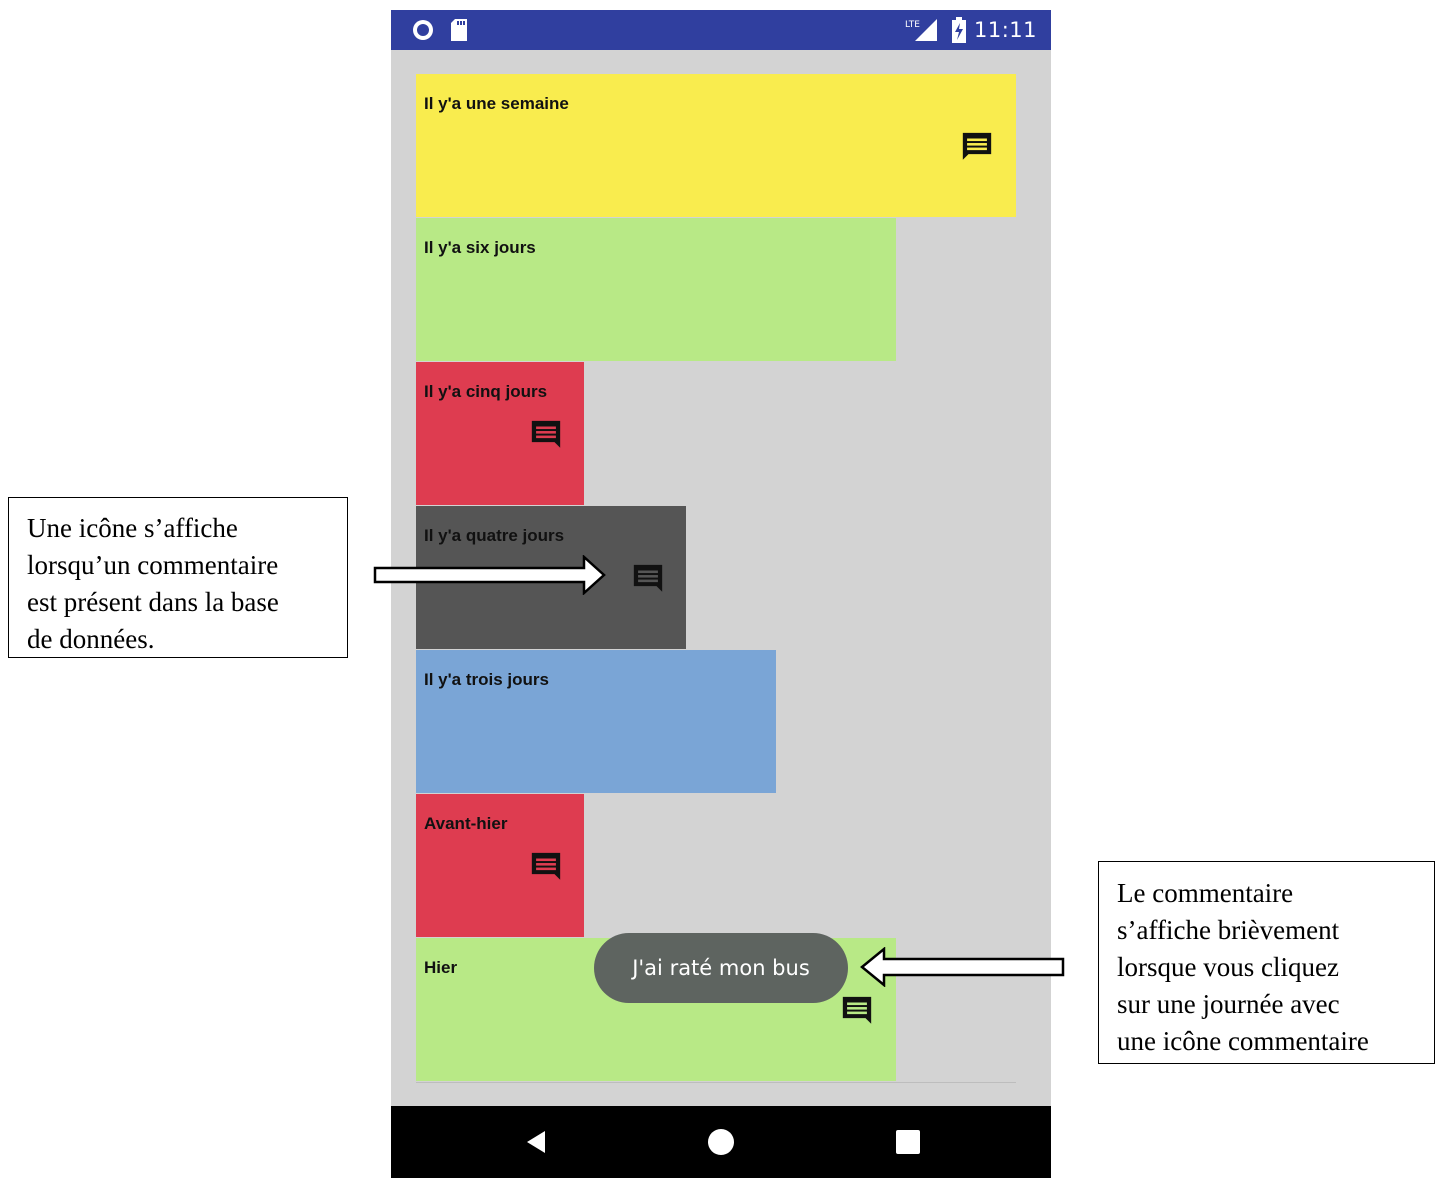  I want to click on lte-signal-icon: LTE, so click(921, 30).